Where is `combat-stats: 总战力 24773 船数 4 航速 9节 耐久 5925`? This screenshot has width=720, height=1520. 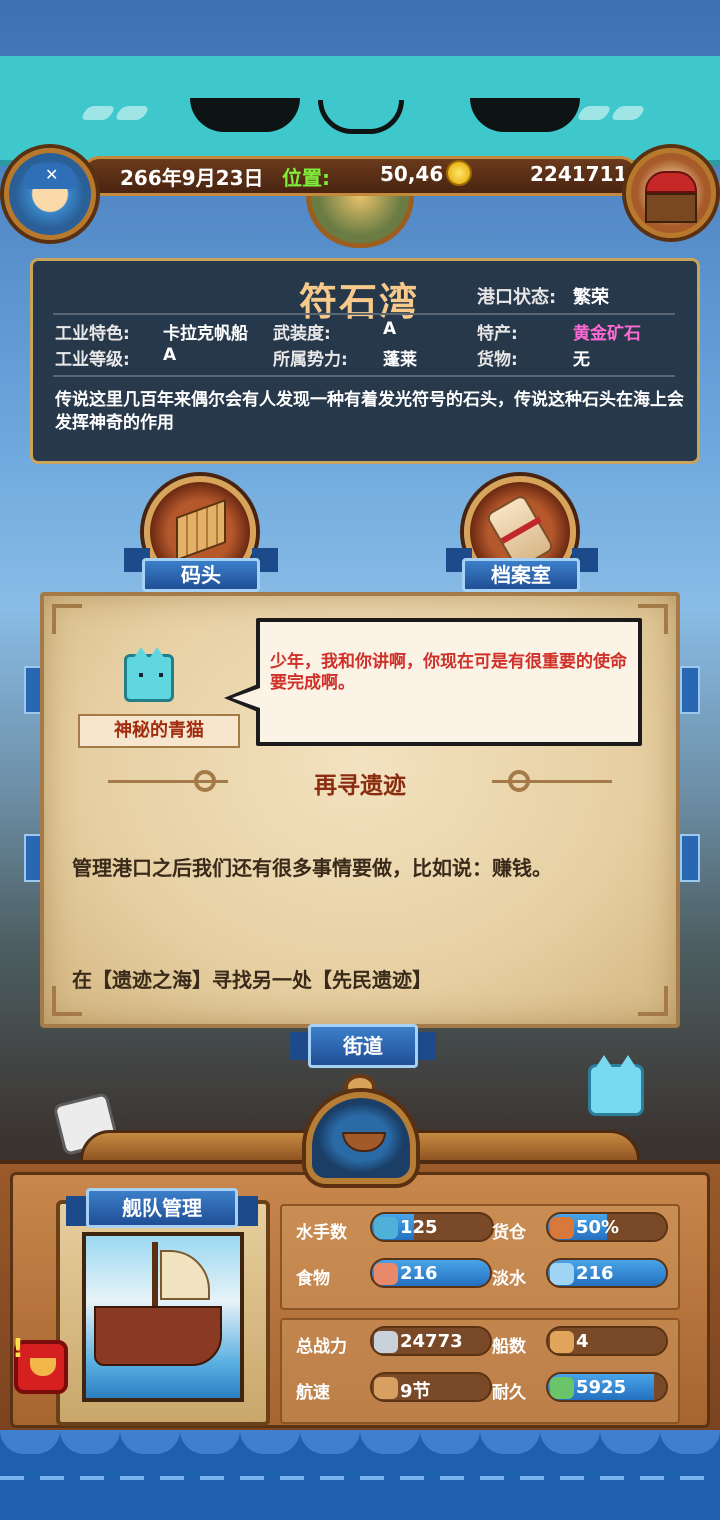 combat-stats: 总战力 24773 船数 4 航速 9节 耐久 5925 is located at coordinates (480, 1371).